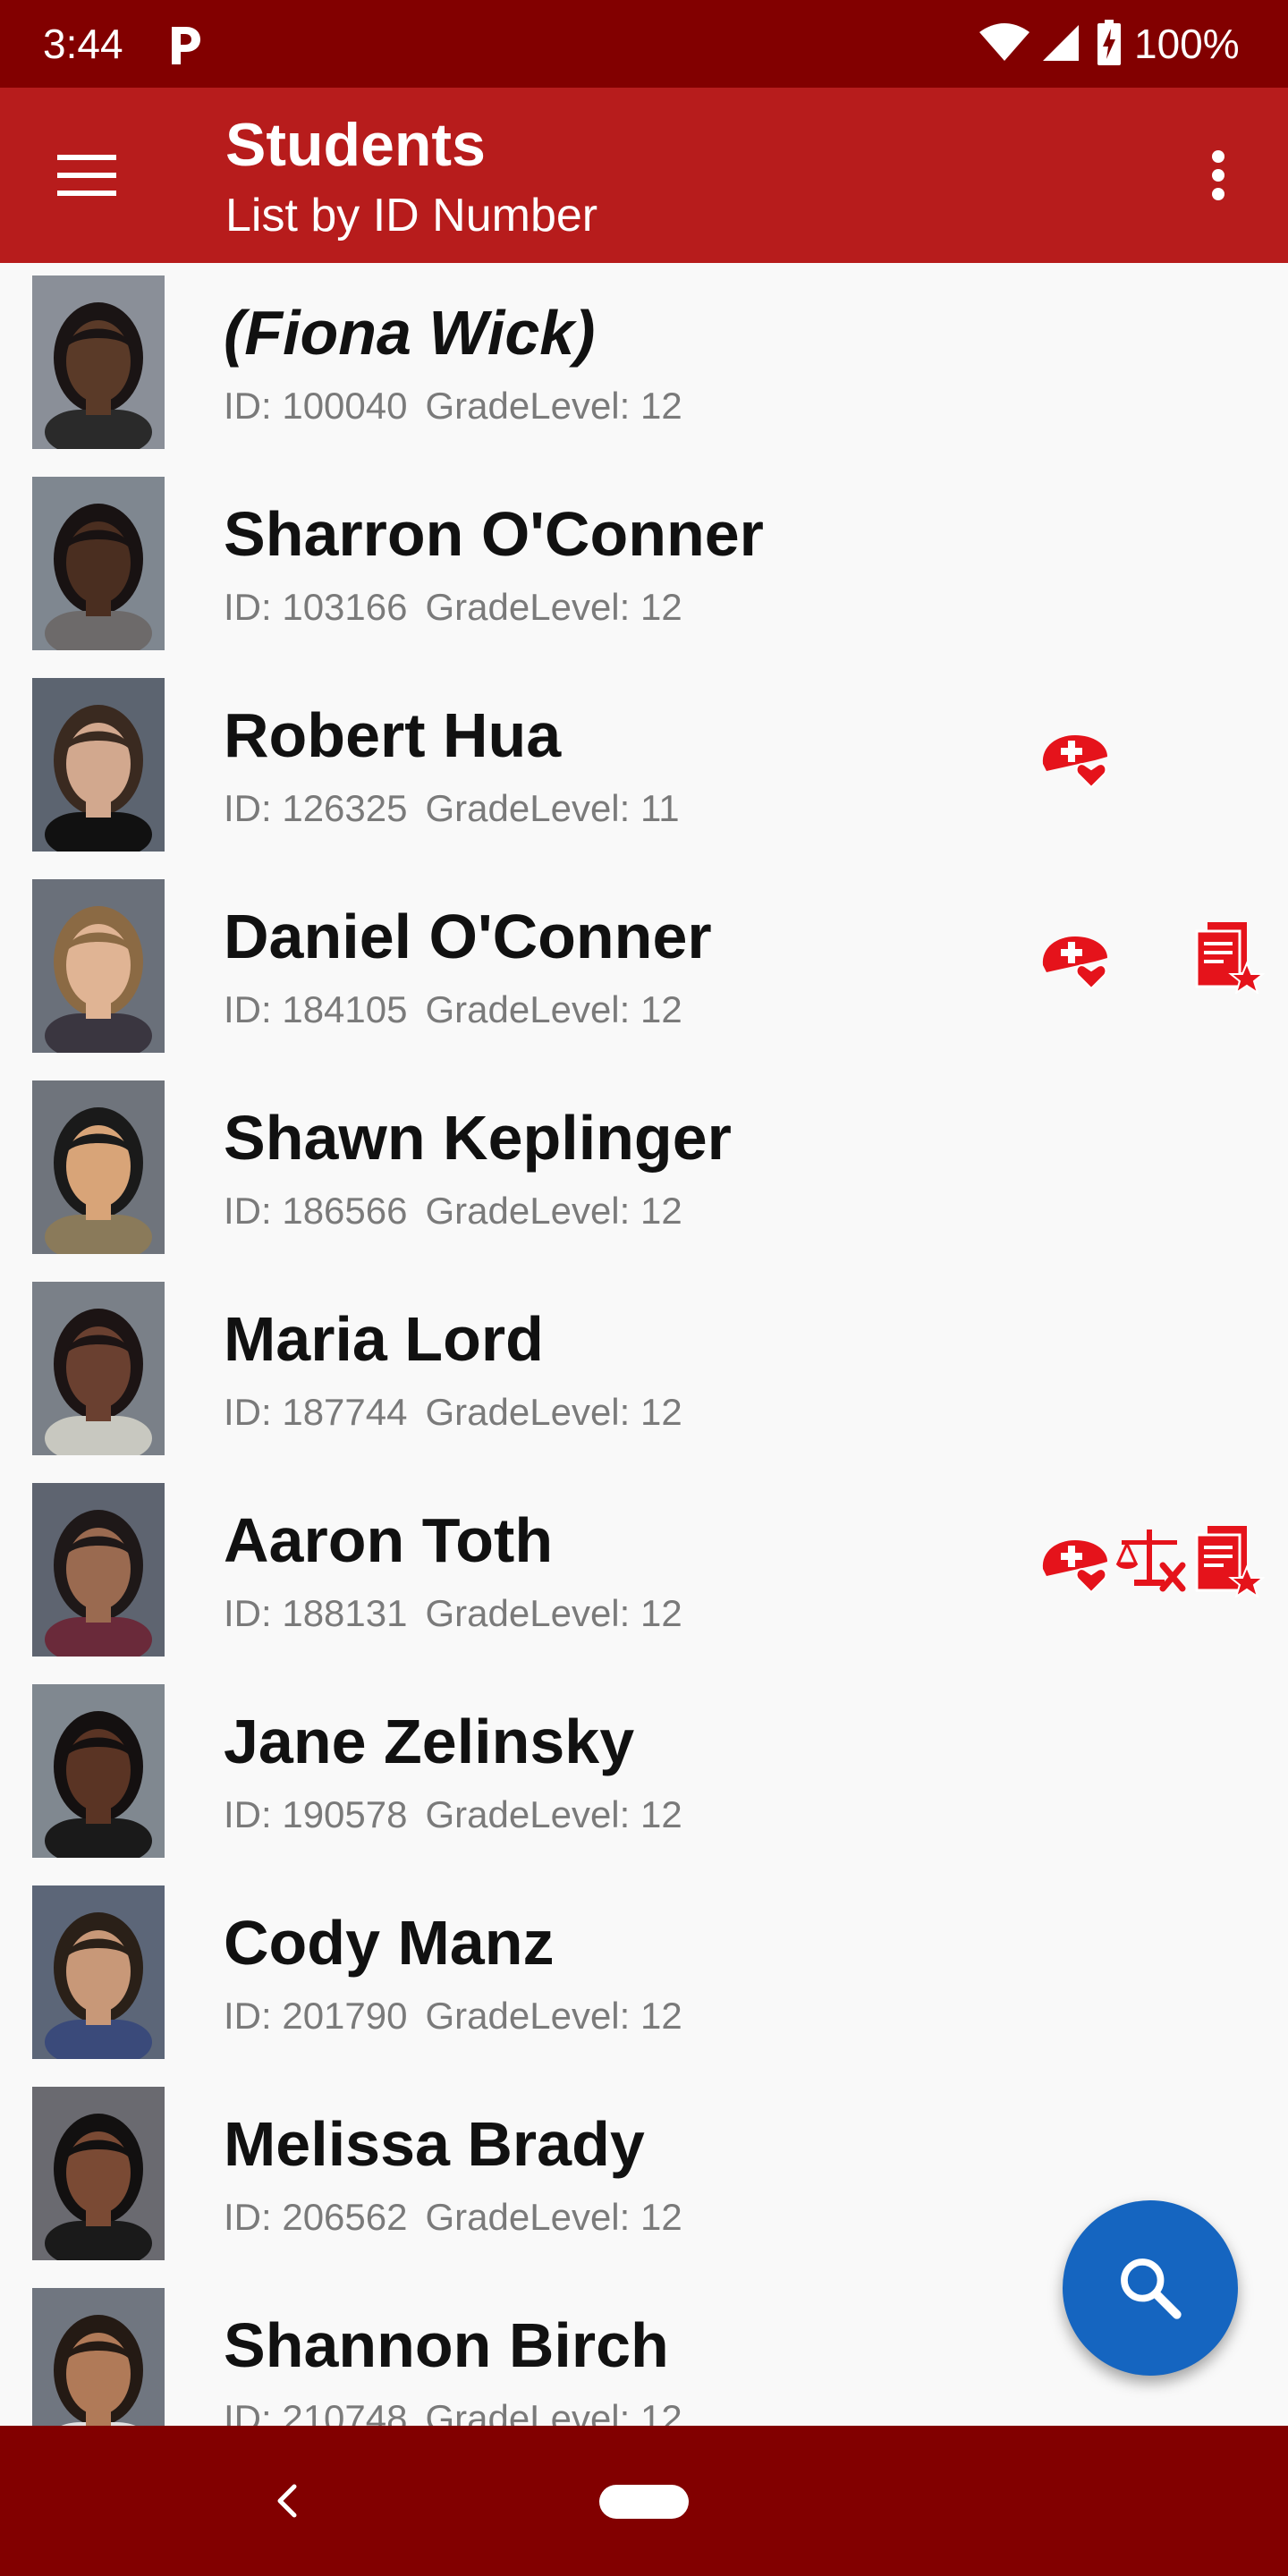  Describe the element at coordinates (393, 735) in the screenshot. I see `student-name: Robert Hua` at that location.